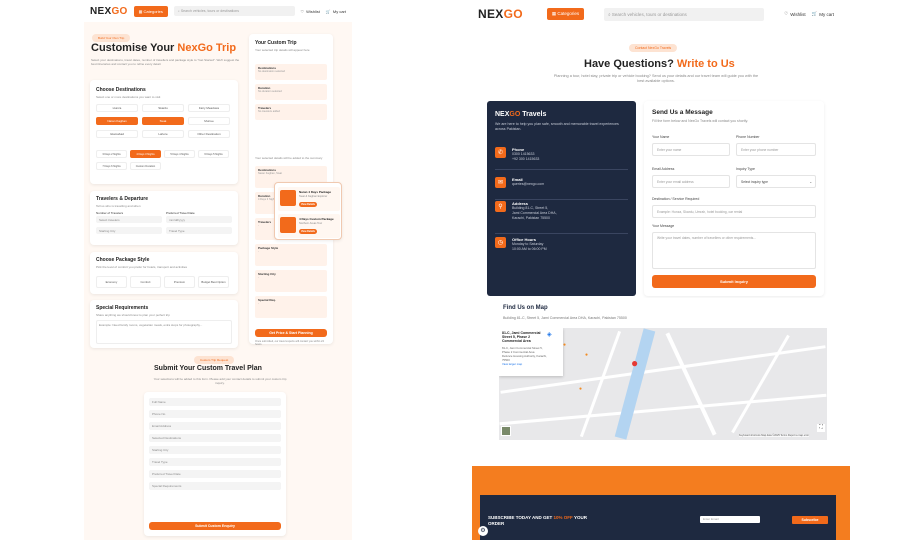  What do you see at coordinates (291, 92) in the screenshot?
I see `summary-row: Duration No duration selected` at bounding box center [291, 92].